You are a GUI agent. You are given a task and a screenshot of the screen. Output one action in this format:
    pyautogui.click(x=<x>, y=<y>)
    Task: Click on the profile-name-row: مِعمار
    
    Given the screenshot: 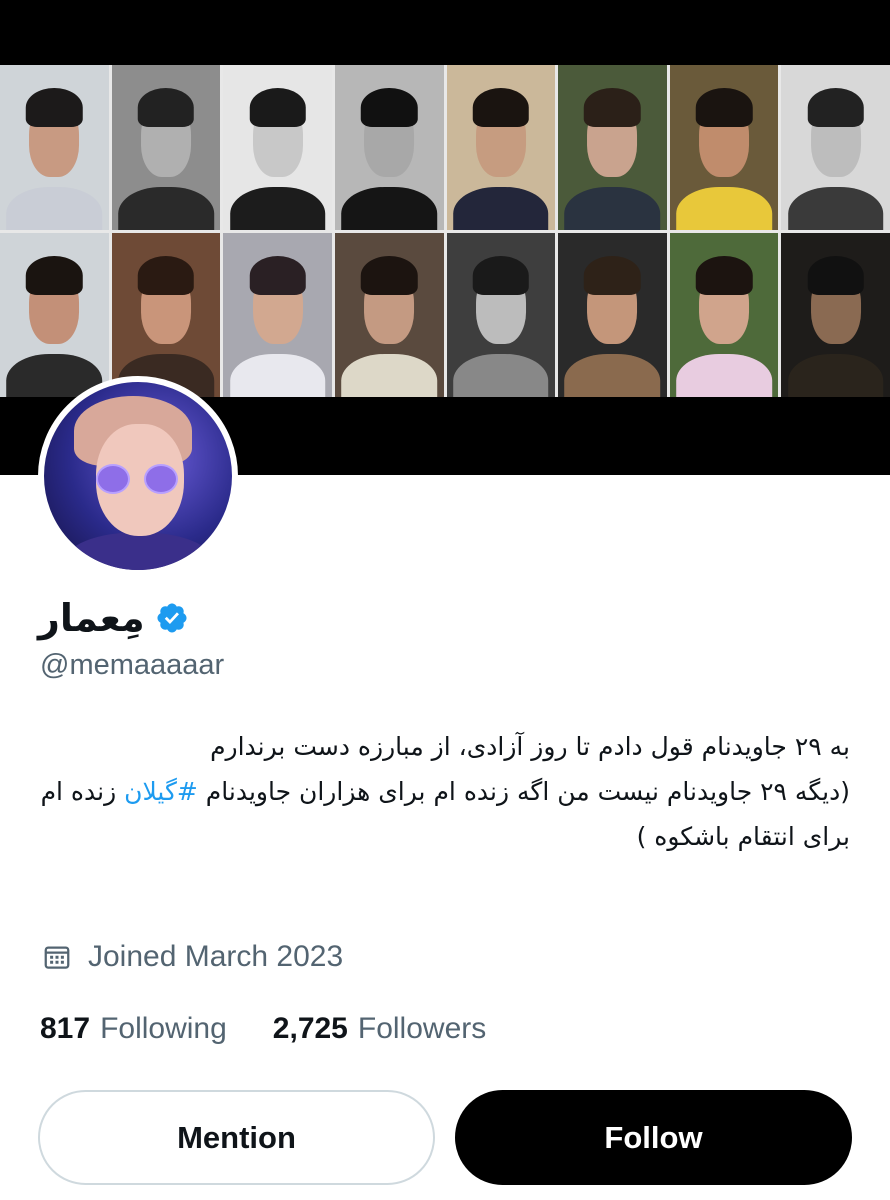 What is the action you would take?
    pyautogui.click(x=113, y=618)
    